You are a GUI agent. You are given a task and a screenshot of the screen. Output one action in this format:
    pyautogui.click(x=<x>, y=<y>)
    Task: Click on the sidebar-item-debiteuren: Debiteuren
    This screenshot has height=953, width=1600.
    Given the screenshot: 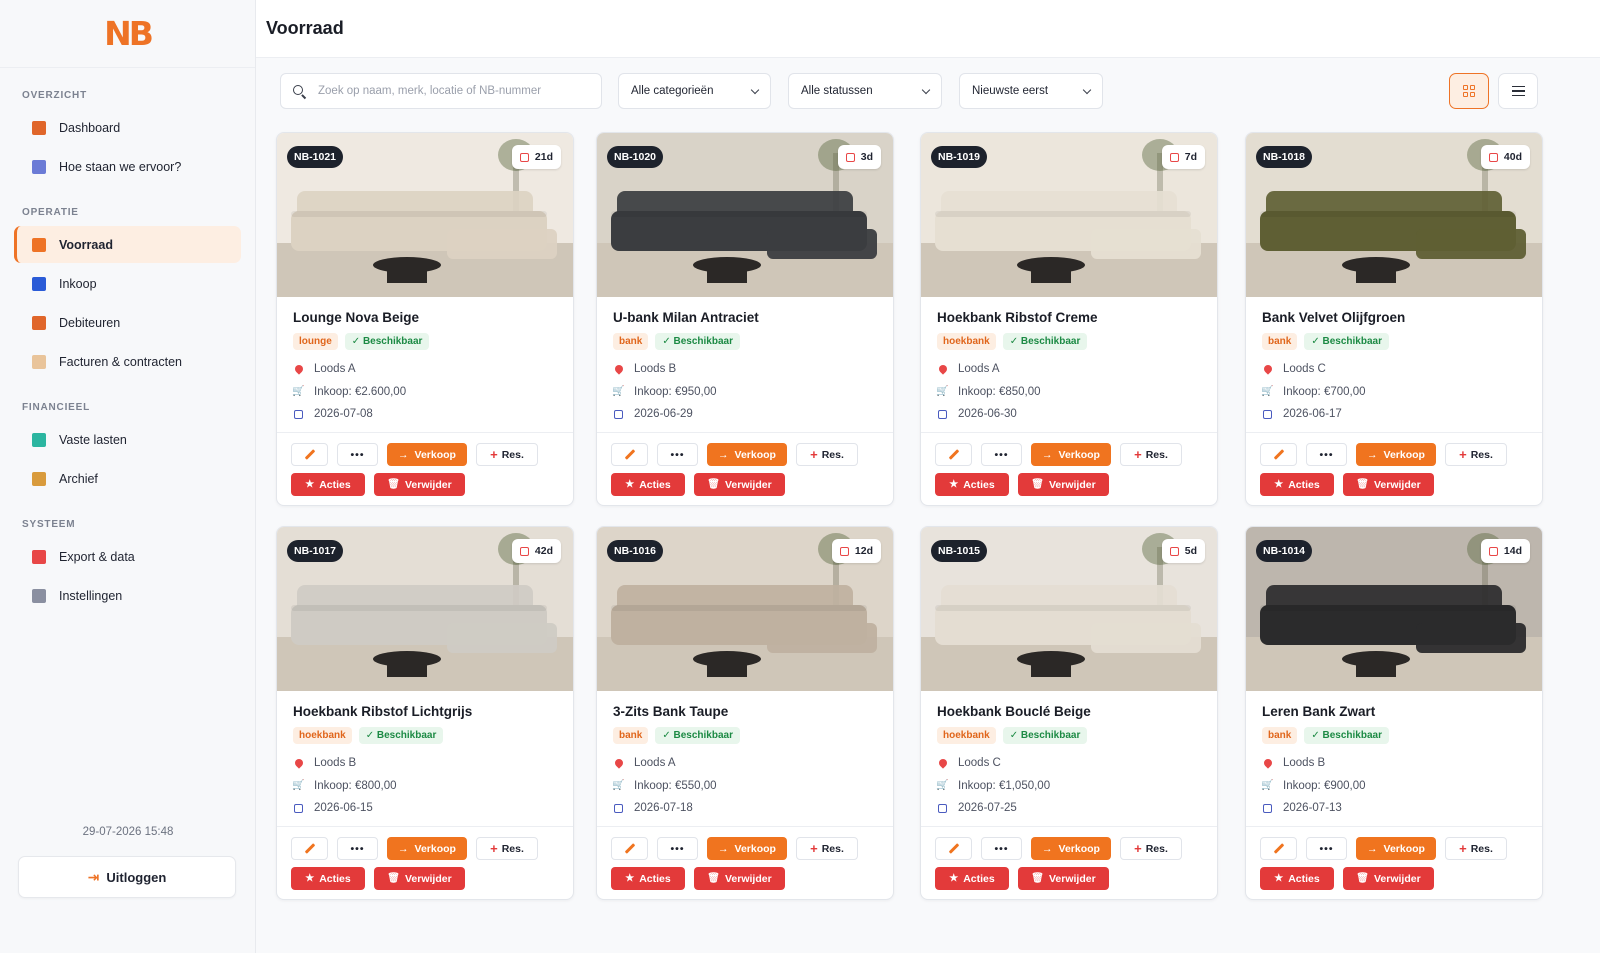 What is the action you would take?
    pyautogui.click(x=127, y=322)
    